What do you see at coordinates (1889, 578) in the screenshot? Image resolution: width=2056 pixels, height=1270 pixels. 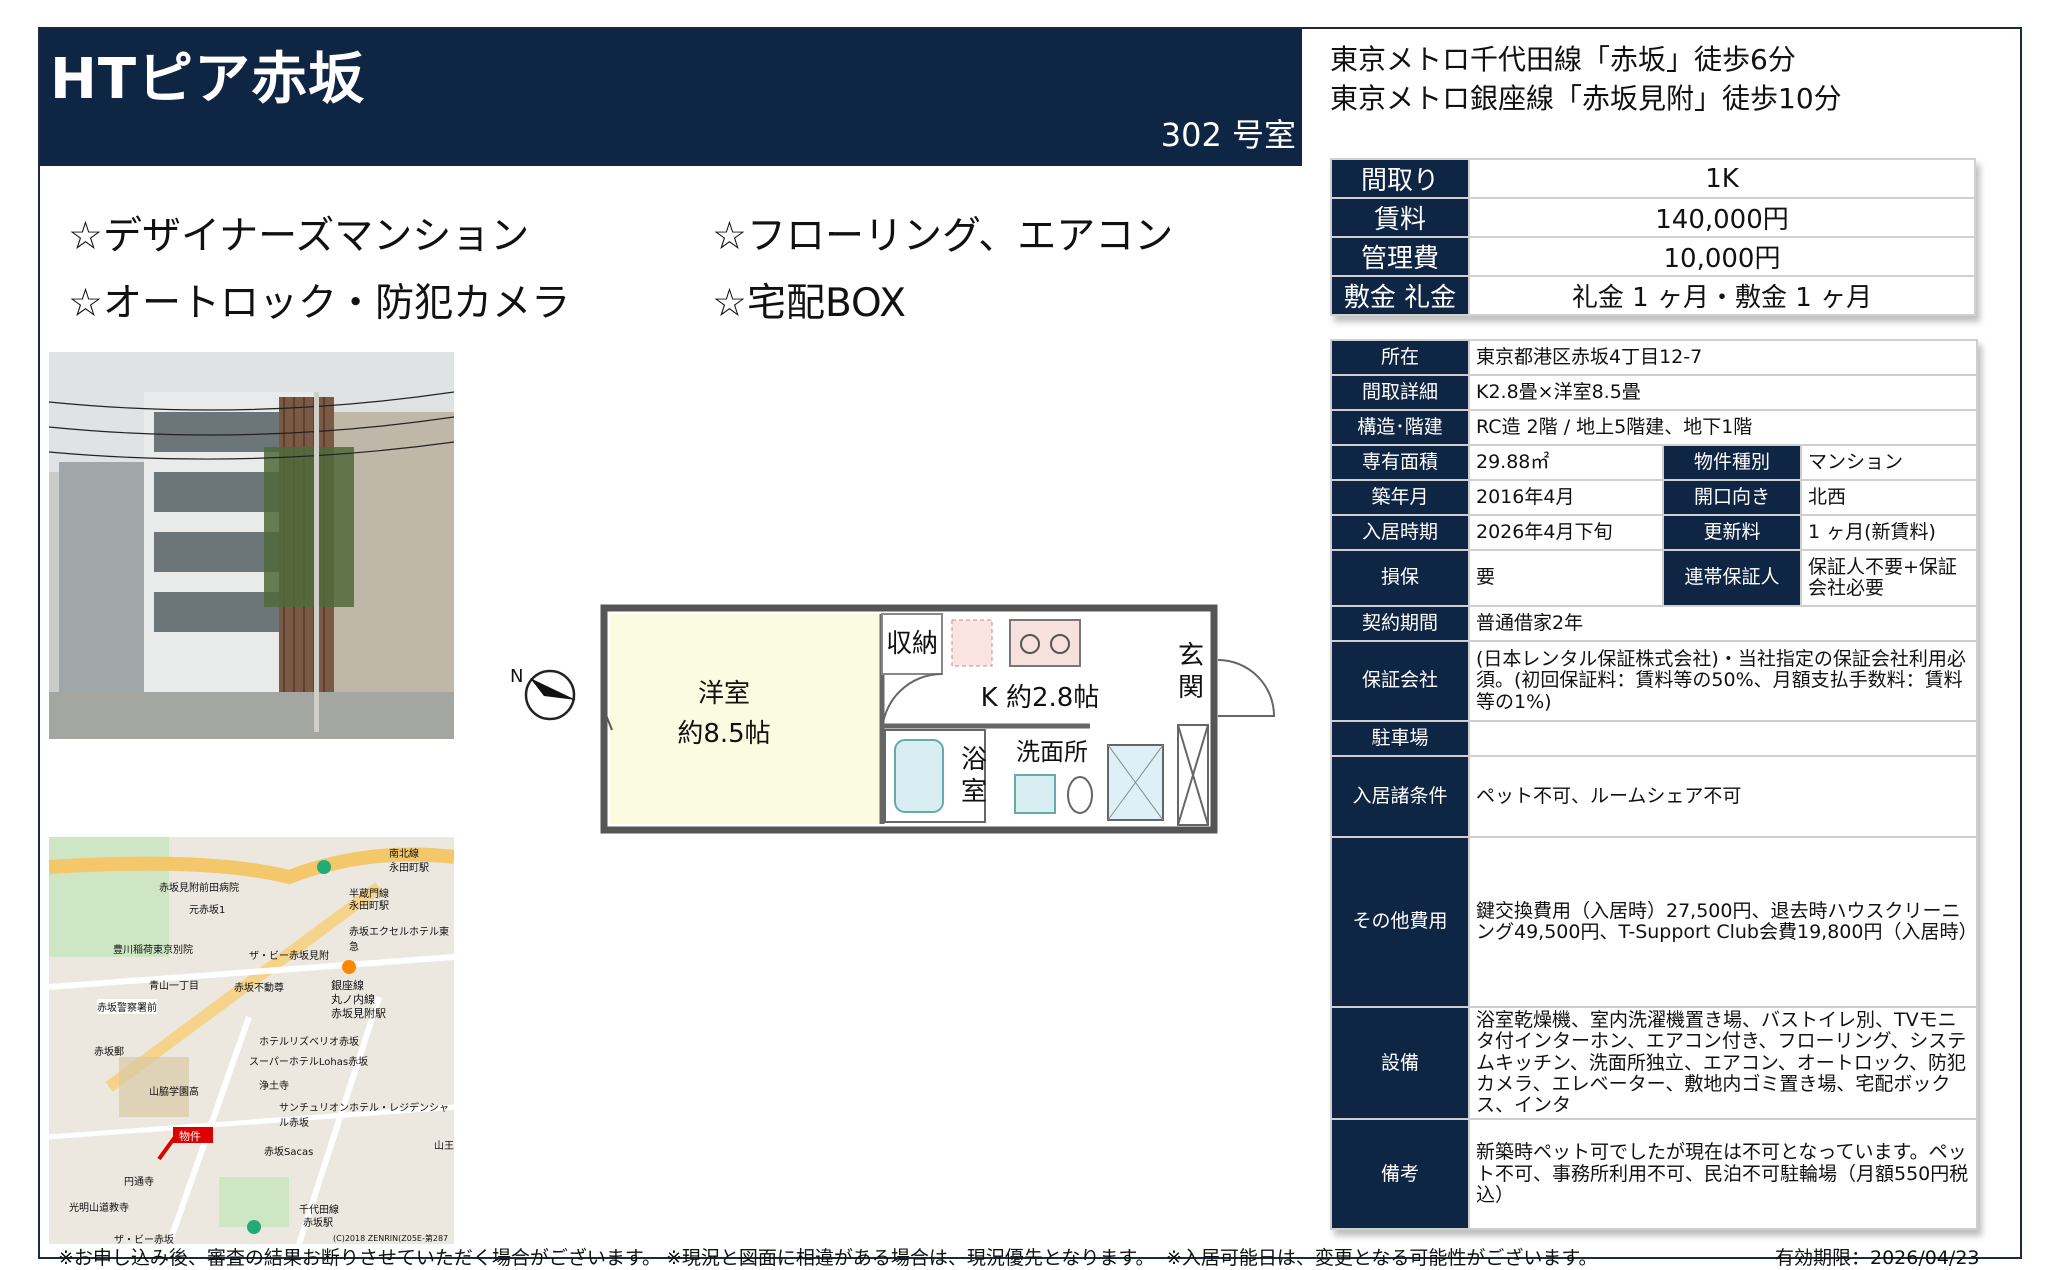 I see `detail-value: 保証人不要+保証会社必要` at bounding box center [1889, 578].